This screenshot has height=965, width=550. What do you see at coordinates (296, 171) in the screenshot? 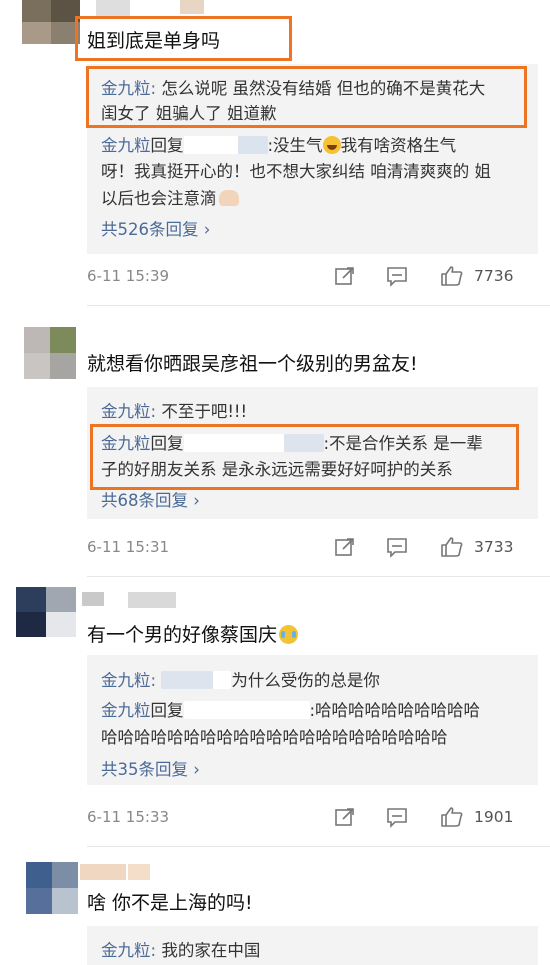
I see `reply-line: 呀！我真挺开心的！也不想大家纠结 咱清清爽爽的 姐` at bounding box center [296, 171].